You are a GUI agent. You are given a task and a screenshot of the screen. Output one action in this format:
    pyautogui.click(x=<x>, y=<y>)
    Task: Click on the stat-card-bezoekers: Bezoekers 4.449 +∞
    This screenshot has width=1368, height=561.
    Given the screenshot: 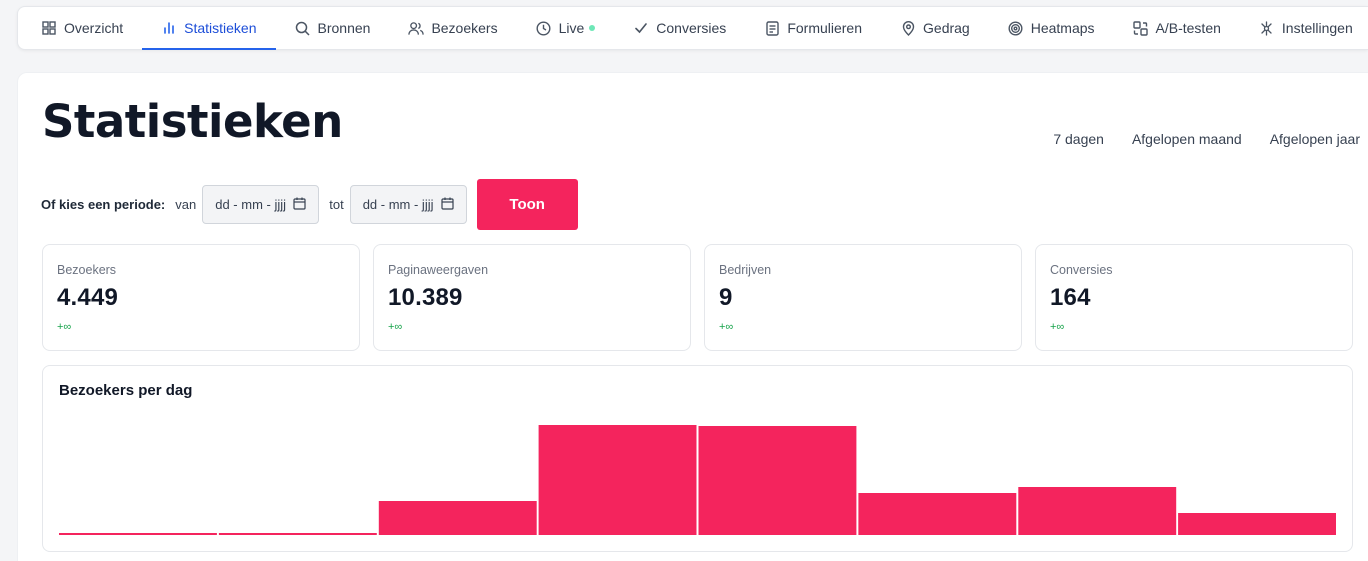 What is the action you would take?
    pyautogui.click(x=201, y=297)
    